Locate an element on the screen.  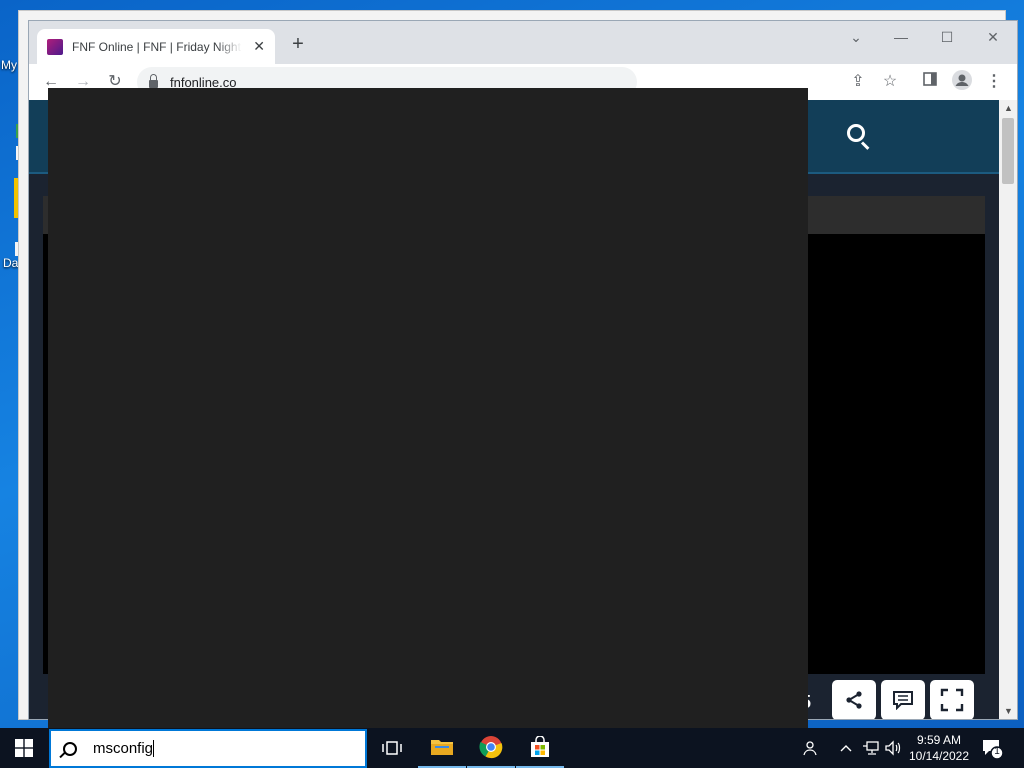
page-scrollbar: ▲ ▼ is located at coordinates (1008, 409).